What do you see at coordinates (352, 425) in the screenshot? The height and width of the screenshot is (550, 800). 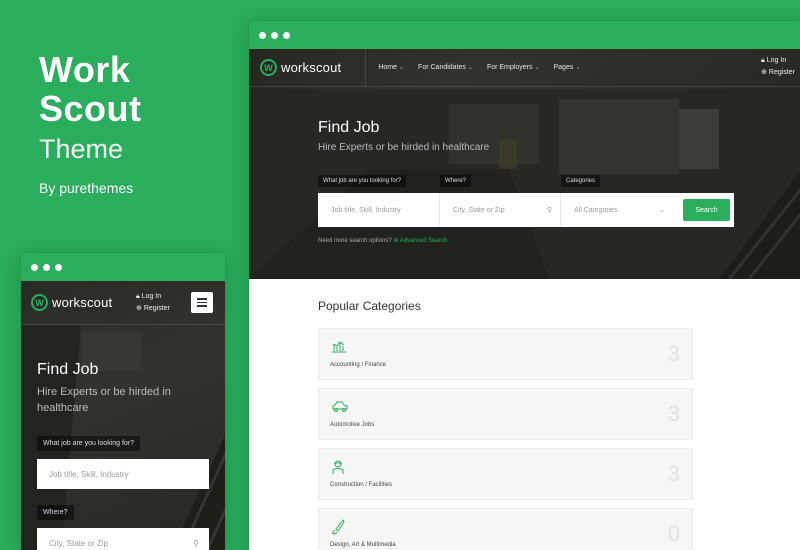 I see `category-label: Automotive Jobs` at bounding box center [352, 425].